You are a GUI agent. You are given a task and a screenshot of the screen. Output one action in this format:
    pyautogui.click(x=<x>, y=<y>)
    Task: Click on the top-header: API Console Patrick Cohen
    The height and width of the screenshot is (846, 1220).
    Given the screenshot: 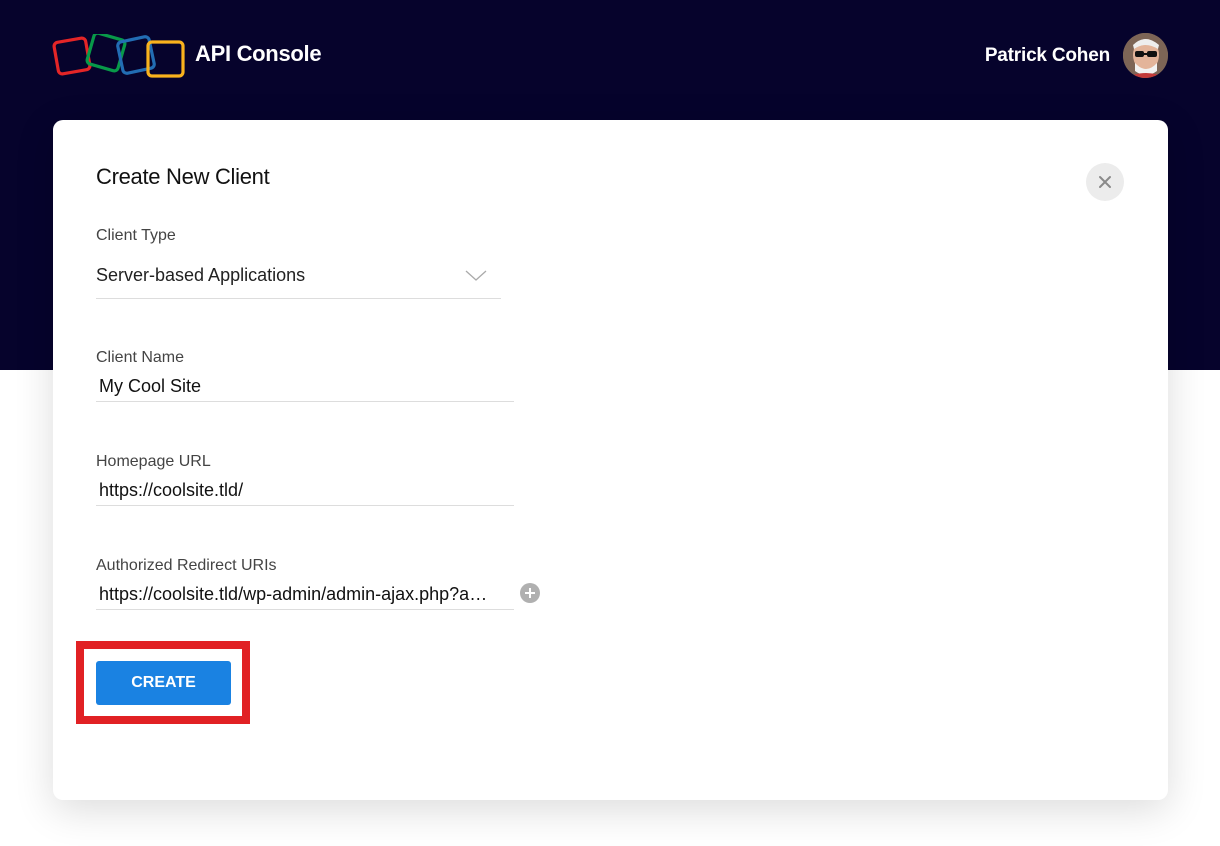 What is the action you would take?
    pyautogui.click(x=610, y=55)
    